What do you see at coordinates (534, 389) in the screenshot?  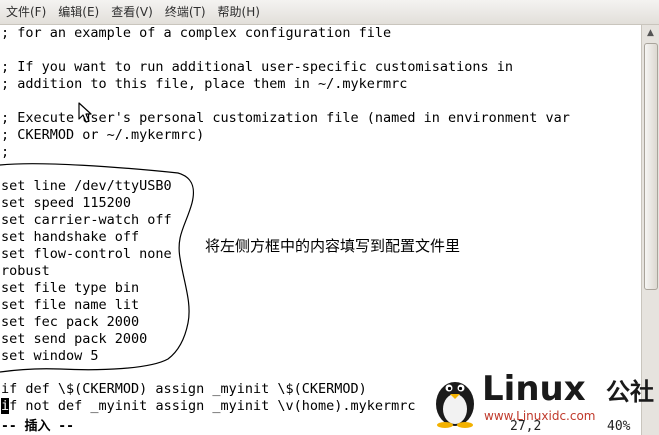 I see `watermark-title: Linux` at bounding box center [534, 389].